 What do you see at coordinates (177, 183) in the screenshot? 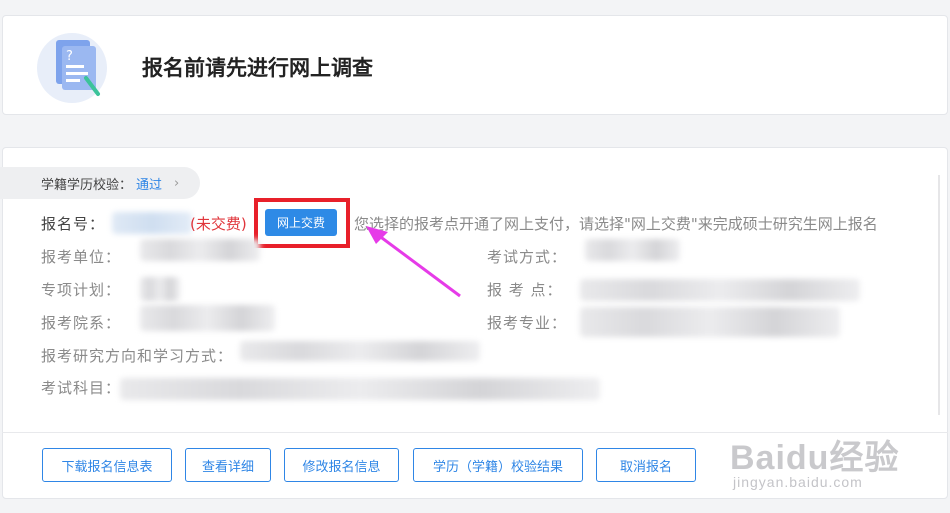
I see `chevron-right-icon: ›` at bounding box center [177, 183].